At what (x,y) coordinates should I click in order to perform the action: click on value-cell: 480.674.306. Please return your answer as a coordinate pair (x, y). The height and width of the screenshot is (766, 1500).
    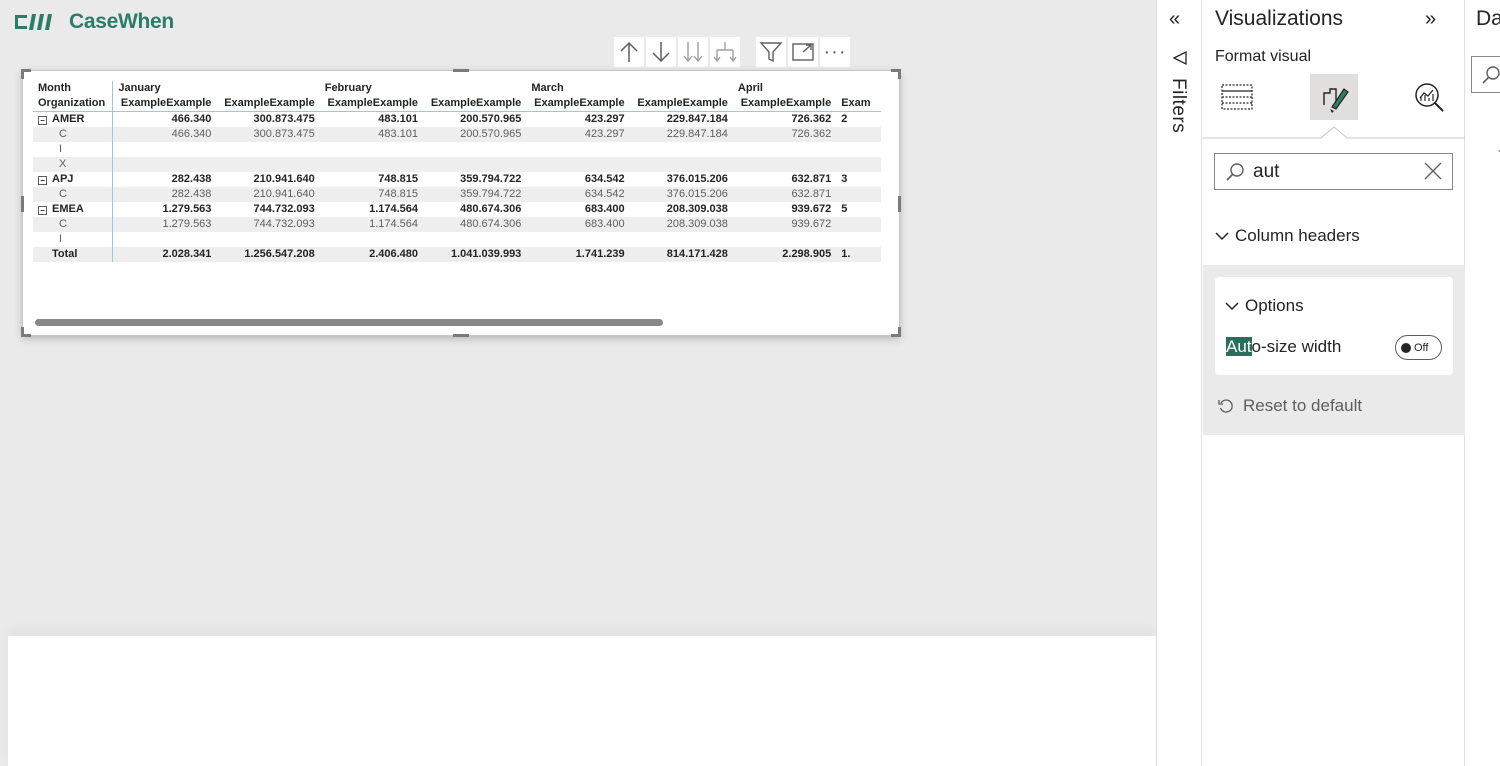
    Looking at the image, I should click on (491, 209).